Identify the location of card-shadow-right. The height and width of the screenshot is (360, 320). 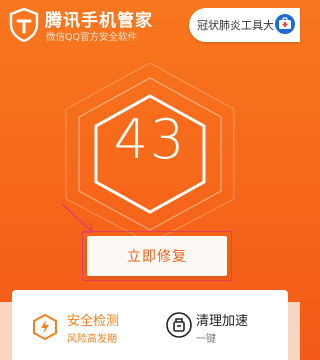
(294, 331).